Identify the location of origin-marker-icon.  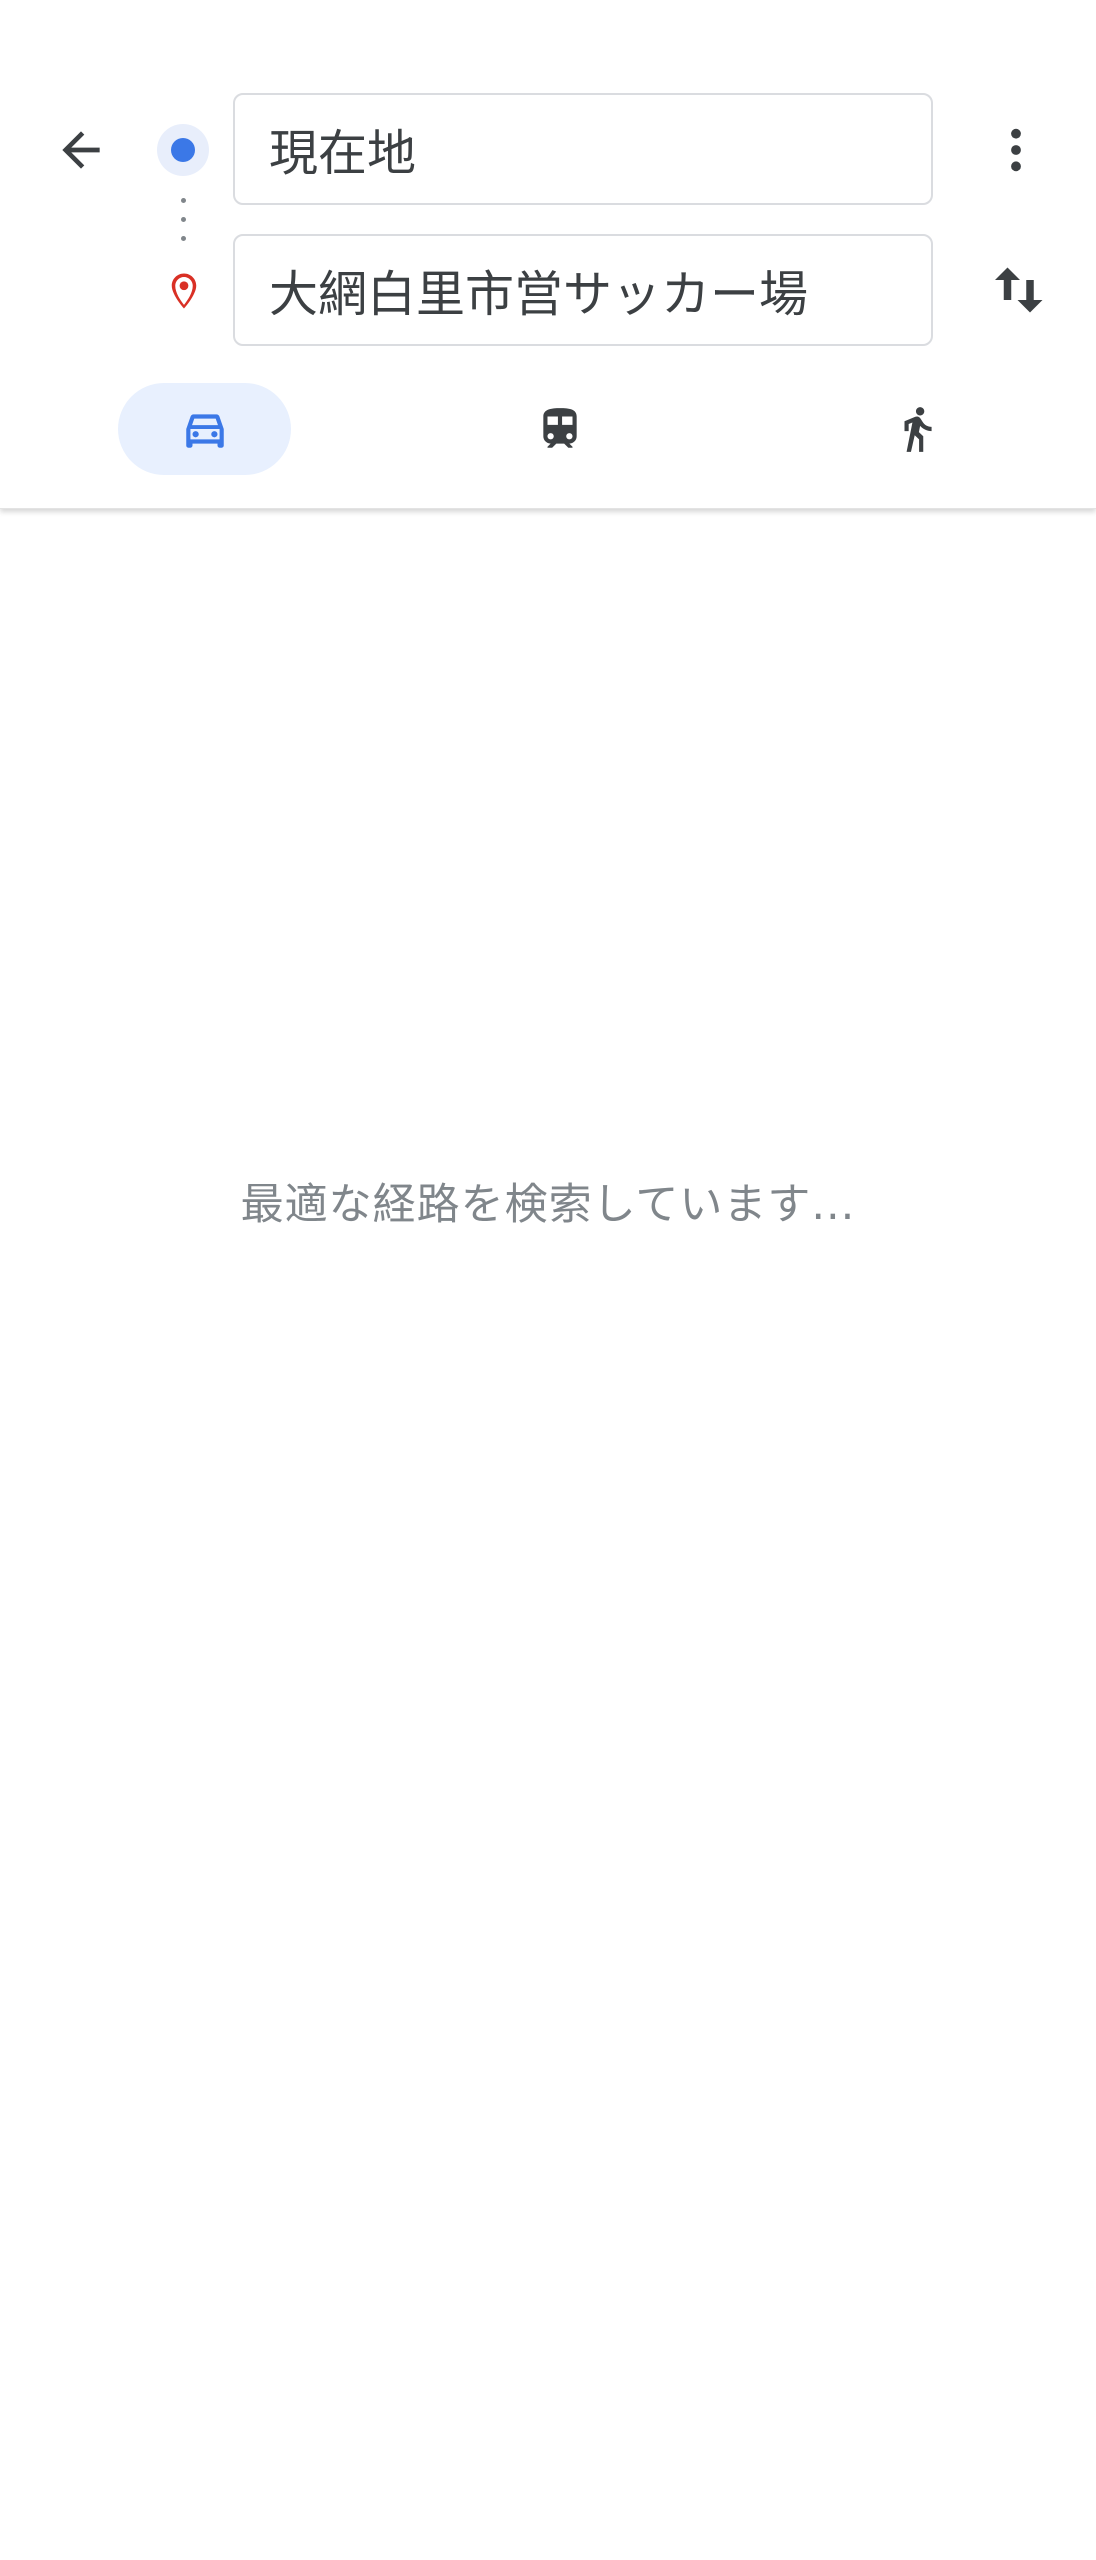
(183, 150).